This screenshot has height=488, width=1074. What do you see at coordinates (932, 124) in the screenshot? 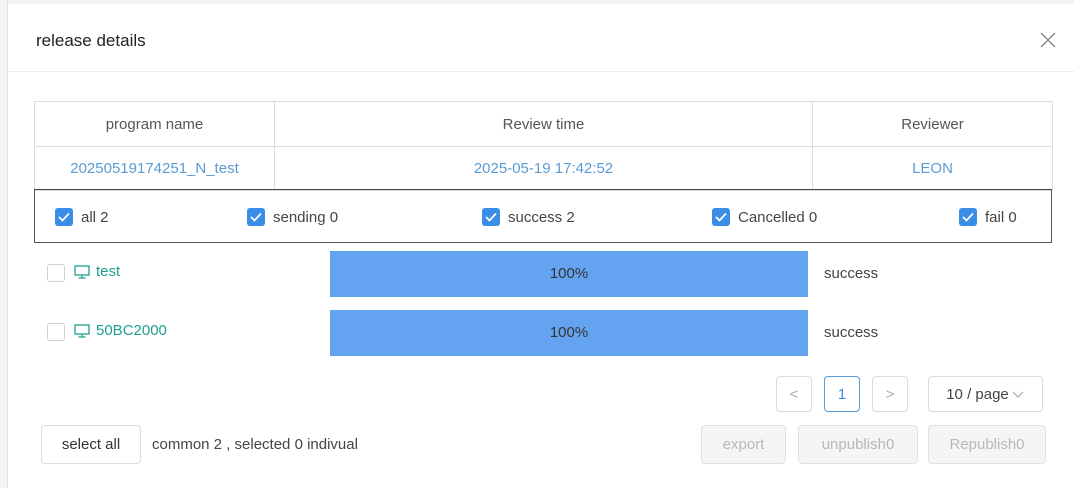
I see `header-reviewer: Reviewer` at bounding box center [932, 124].